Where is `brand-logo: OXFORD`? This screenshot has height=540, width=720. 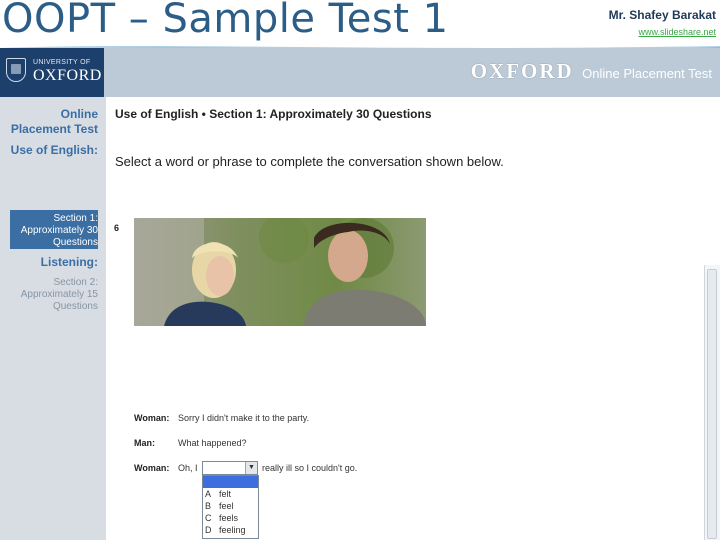
brand-logo: OXFORD is located at coordinates (522, 71).